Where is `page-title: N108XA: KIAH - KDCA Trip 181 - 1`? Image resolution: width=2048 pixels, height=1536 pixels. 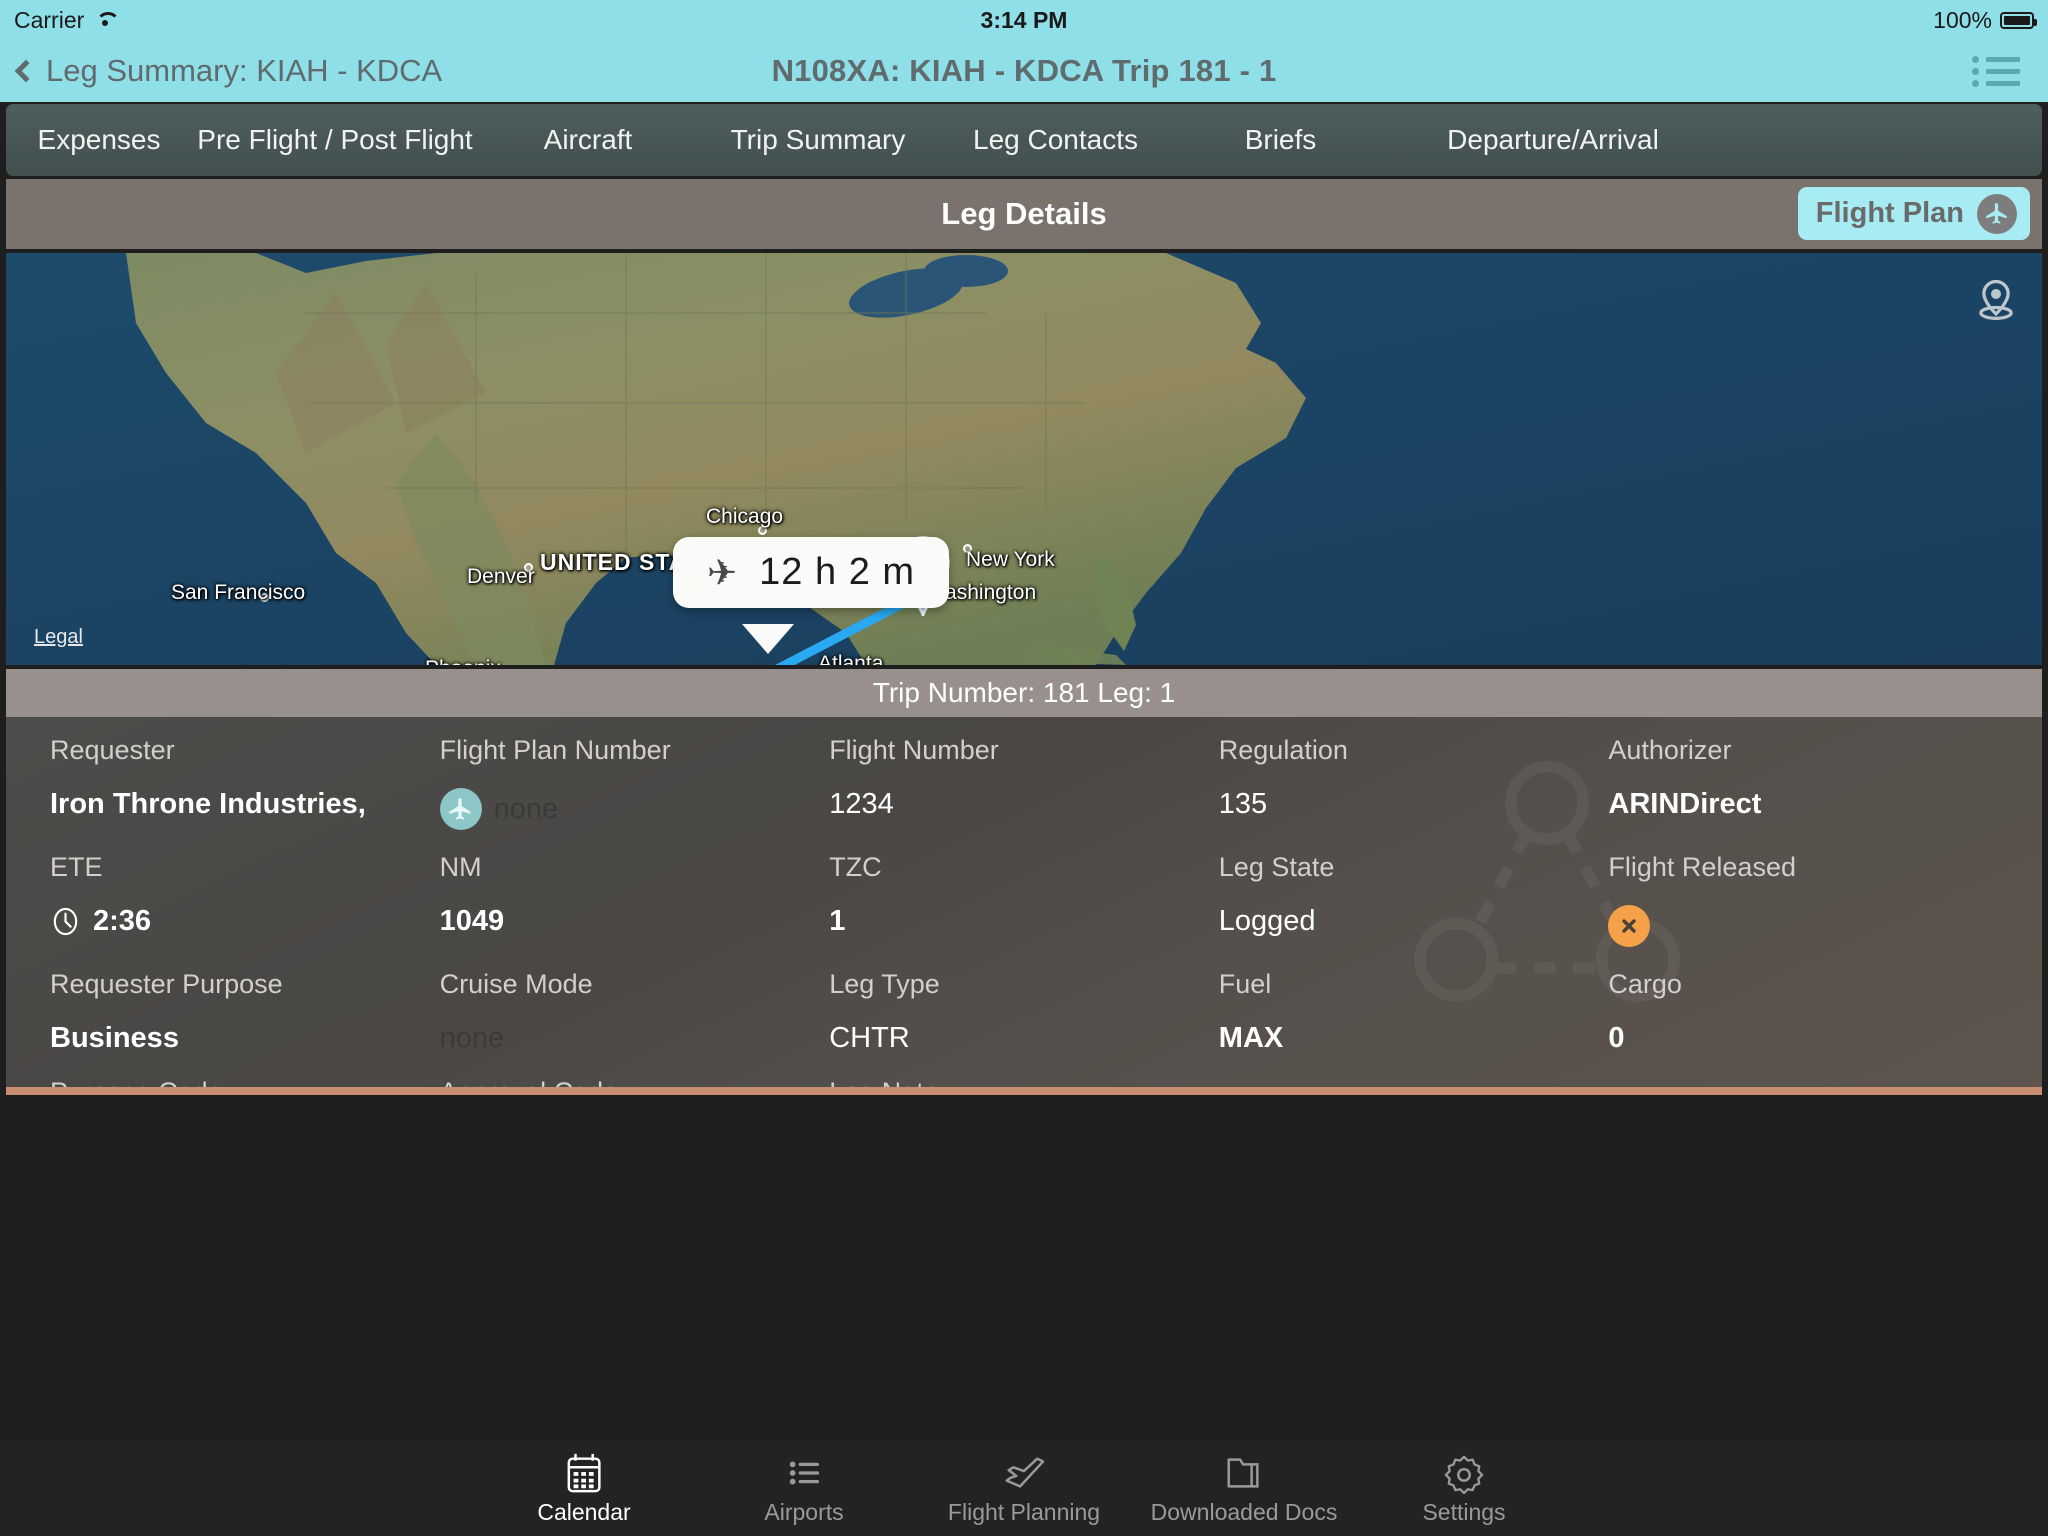 page-title: N108XA: KIAH - KDCA Trip 181 - 1 is located at coordinates (1024, 70).